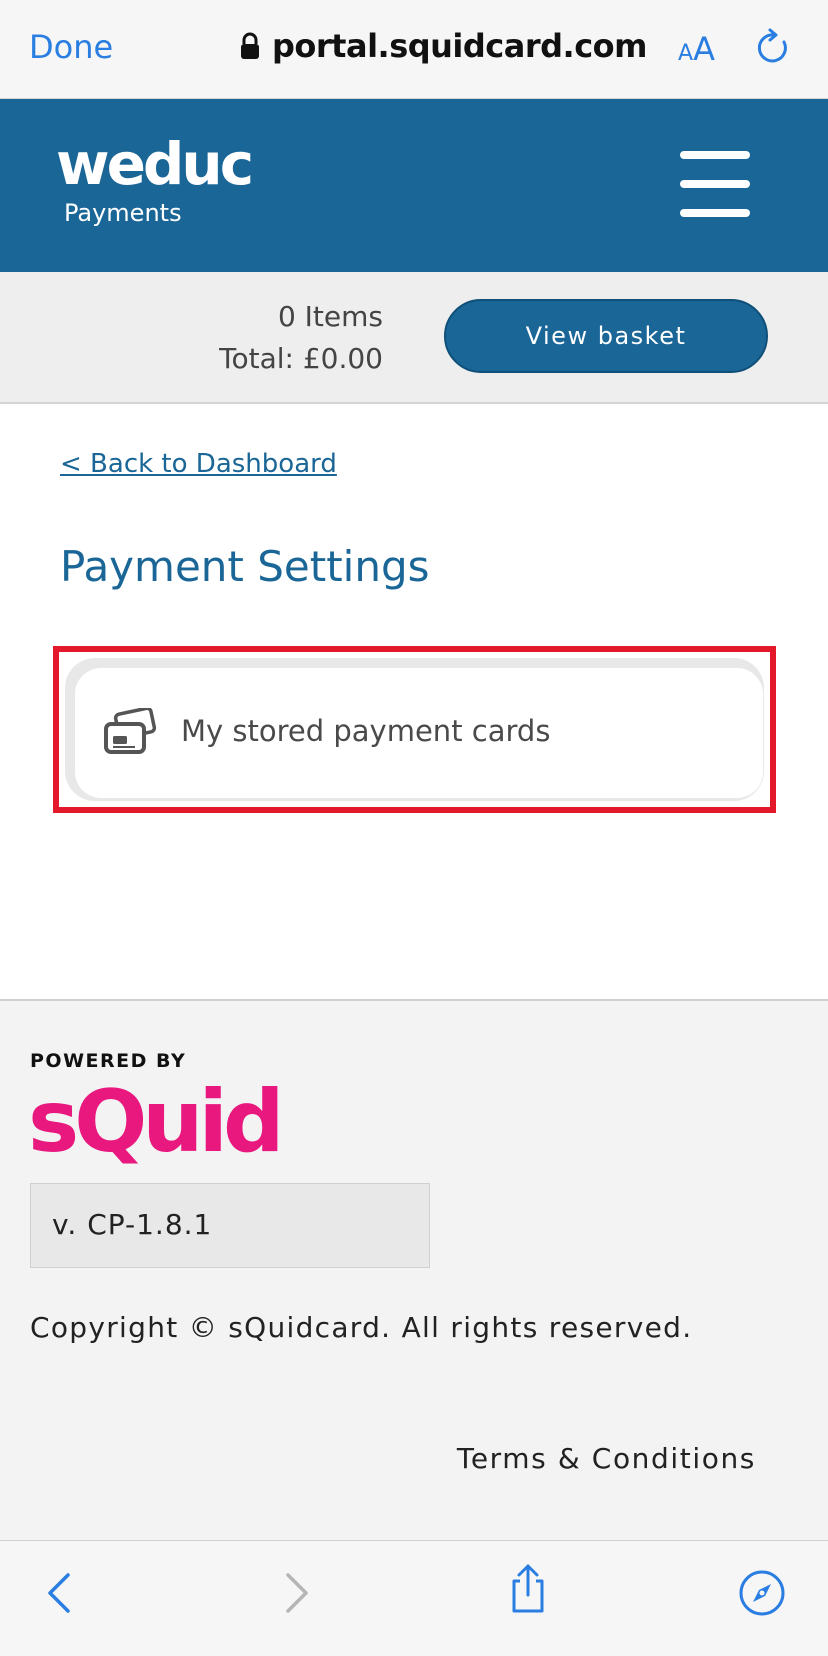 This screenshot has height=1656, width=828. What do you see at coordinates (606, 336) in the screenshot?
I see `view-basket-button: View basket` at bounding box center [606, 336].